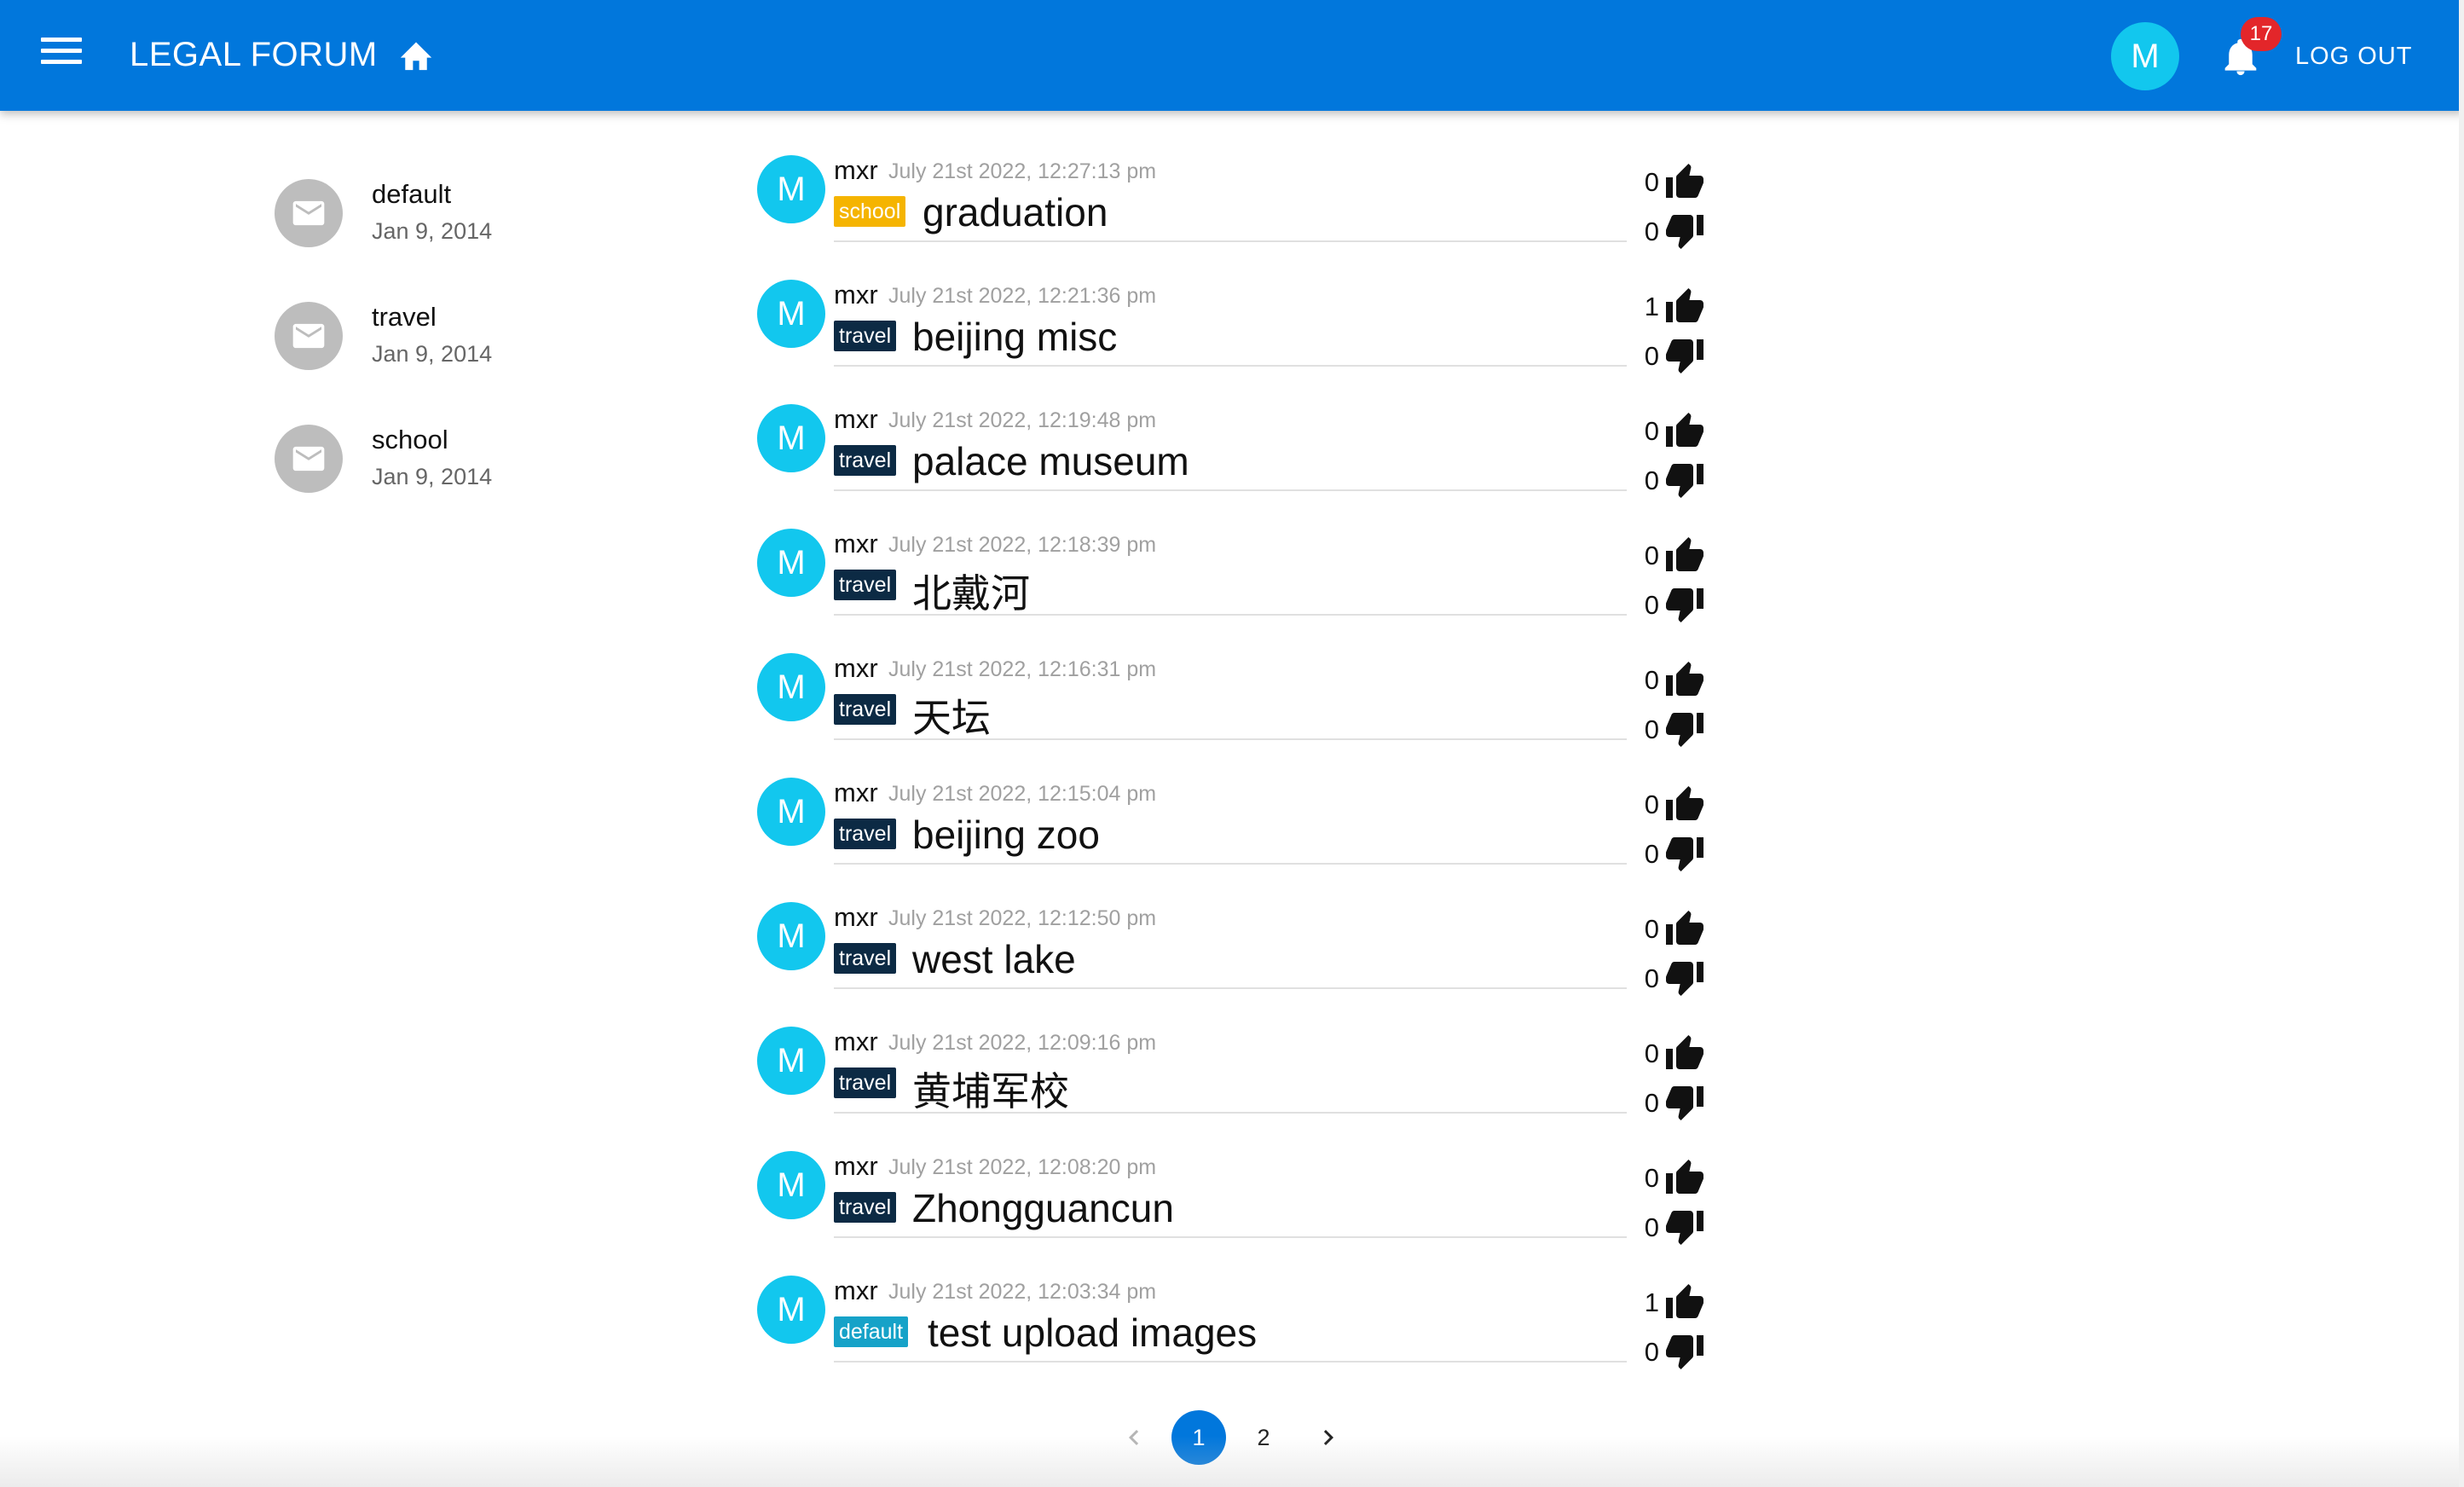 The image size is (2464, 1487). I want to click on sidebar-item-school: school Jan 9, 2014, so click(445, 463).